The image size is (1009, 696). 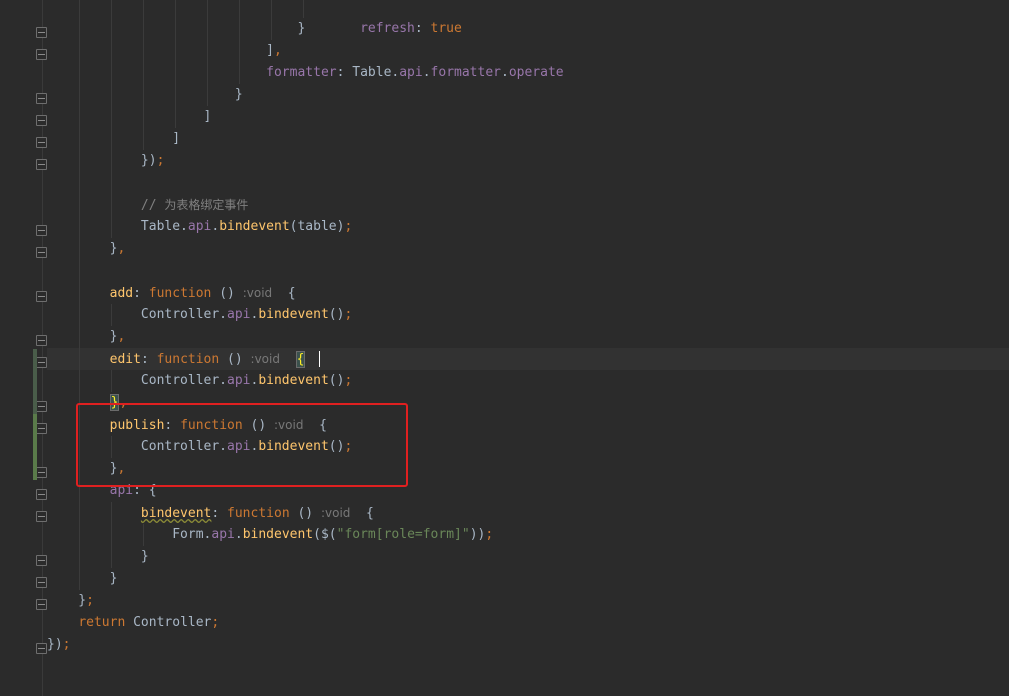 What do you see at coordinates (149, 622) in the screenshot?
I see `code-line: return Controller;` at bounding box center [149, 622].